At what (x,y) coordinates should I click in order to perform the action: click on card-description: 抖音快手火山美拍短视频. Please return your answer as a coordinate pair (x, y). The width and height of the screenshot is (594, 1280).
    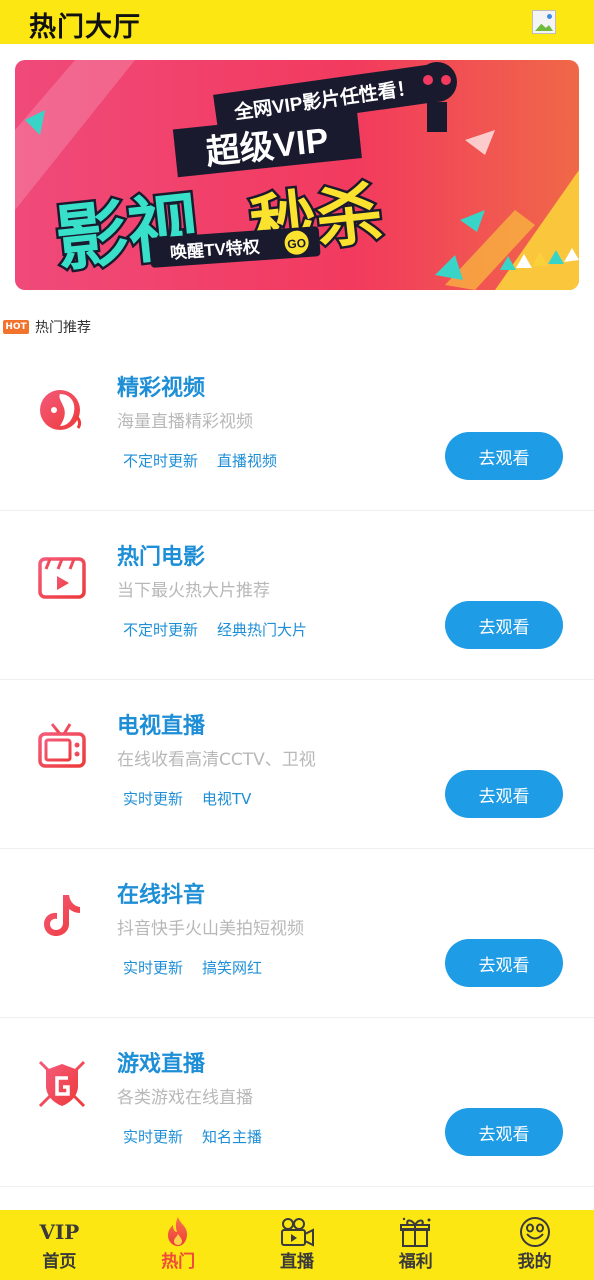
    Looking at the image, I should click on (210, 929).